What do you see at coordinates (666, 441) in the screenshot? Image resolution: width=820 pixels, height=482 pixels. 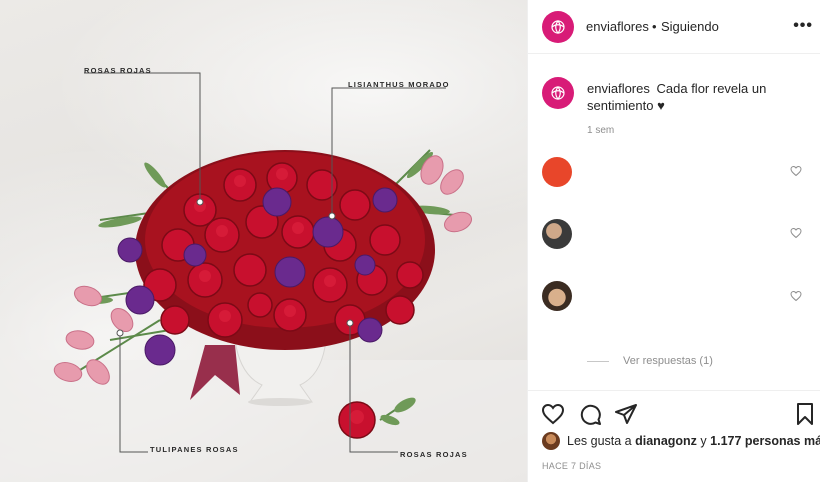 I see `liker-username: dianagonz` at bounding box center [666, 441].